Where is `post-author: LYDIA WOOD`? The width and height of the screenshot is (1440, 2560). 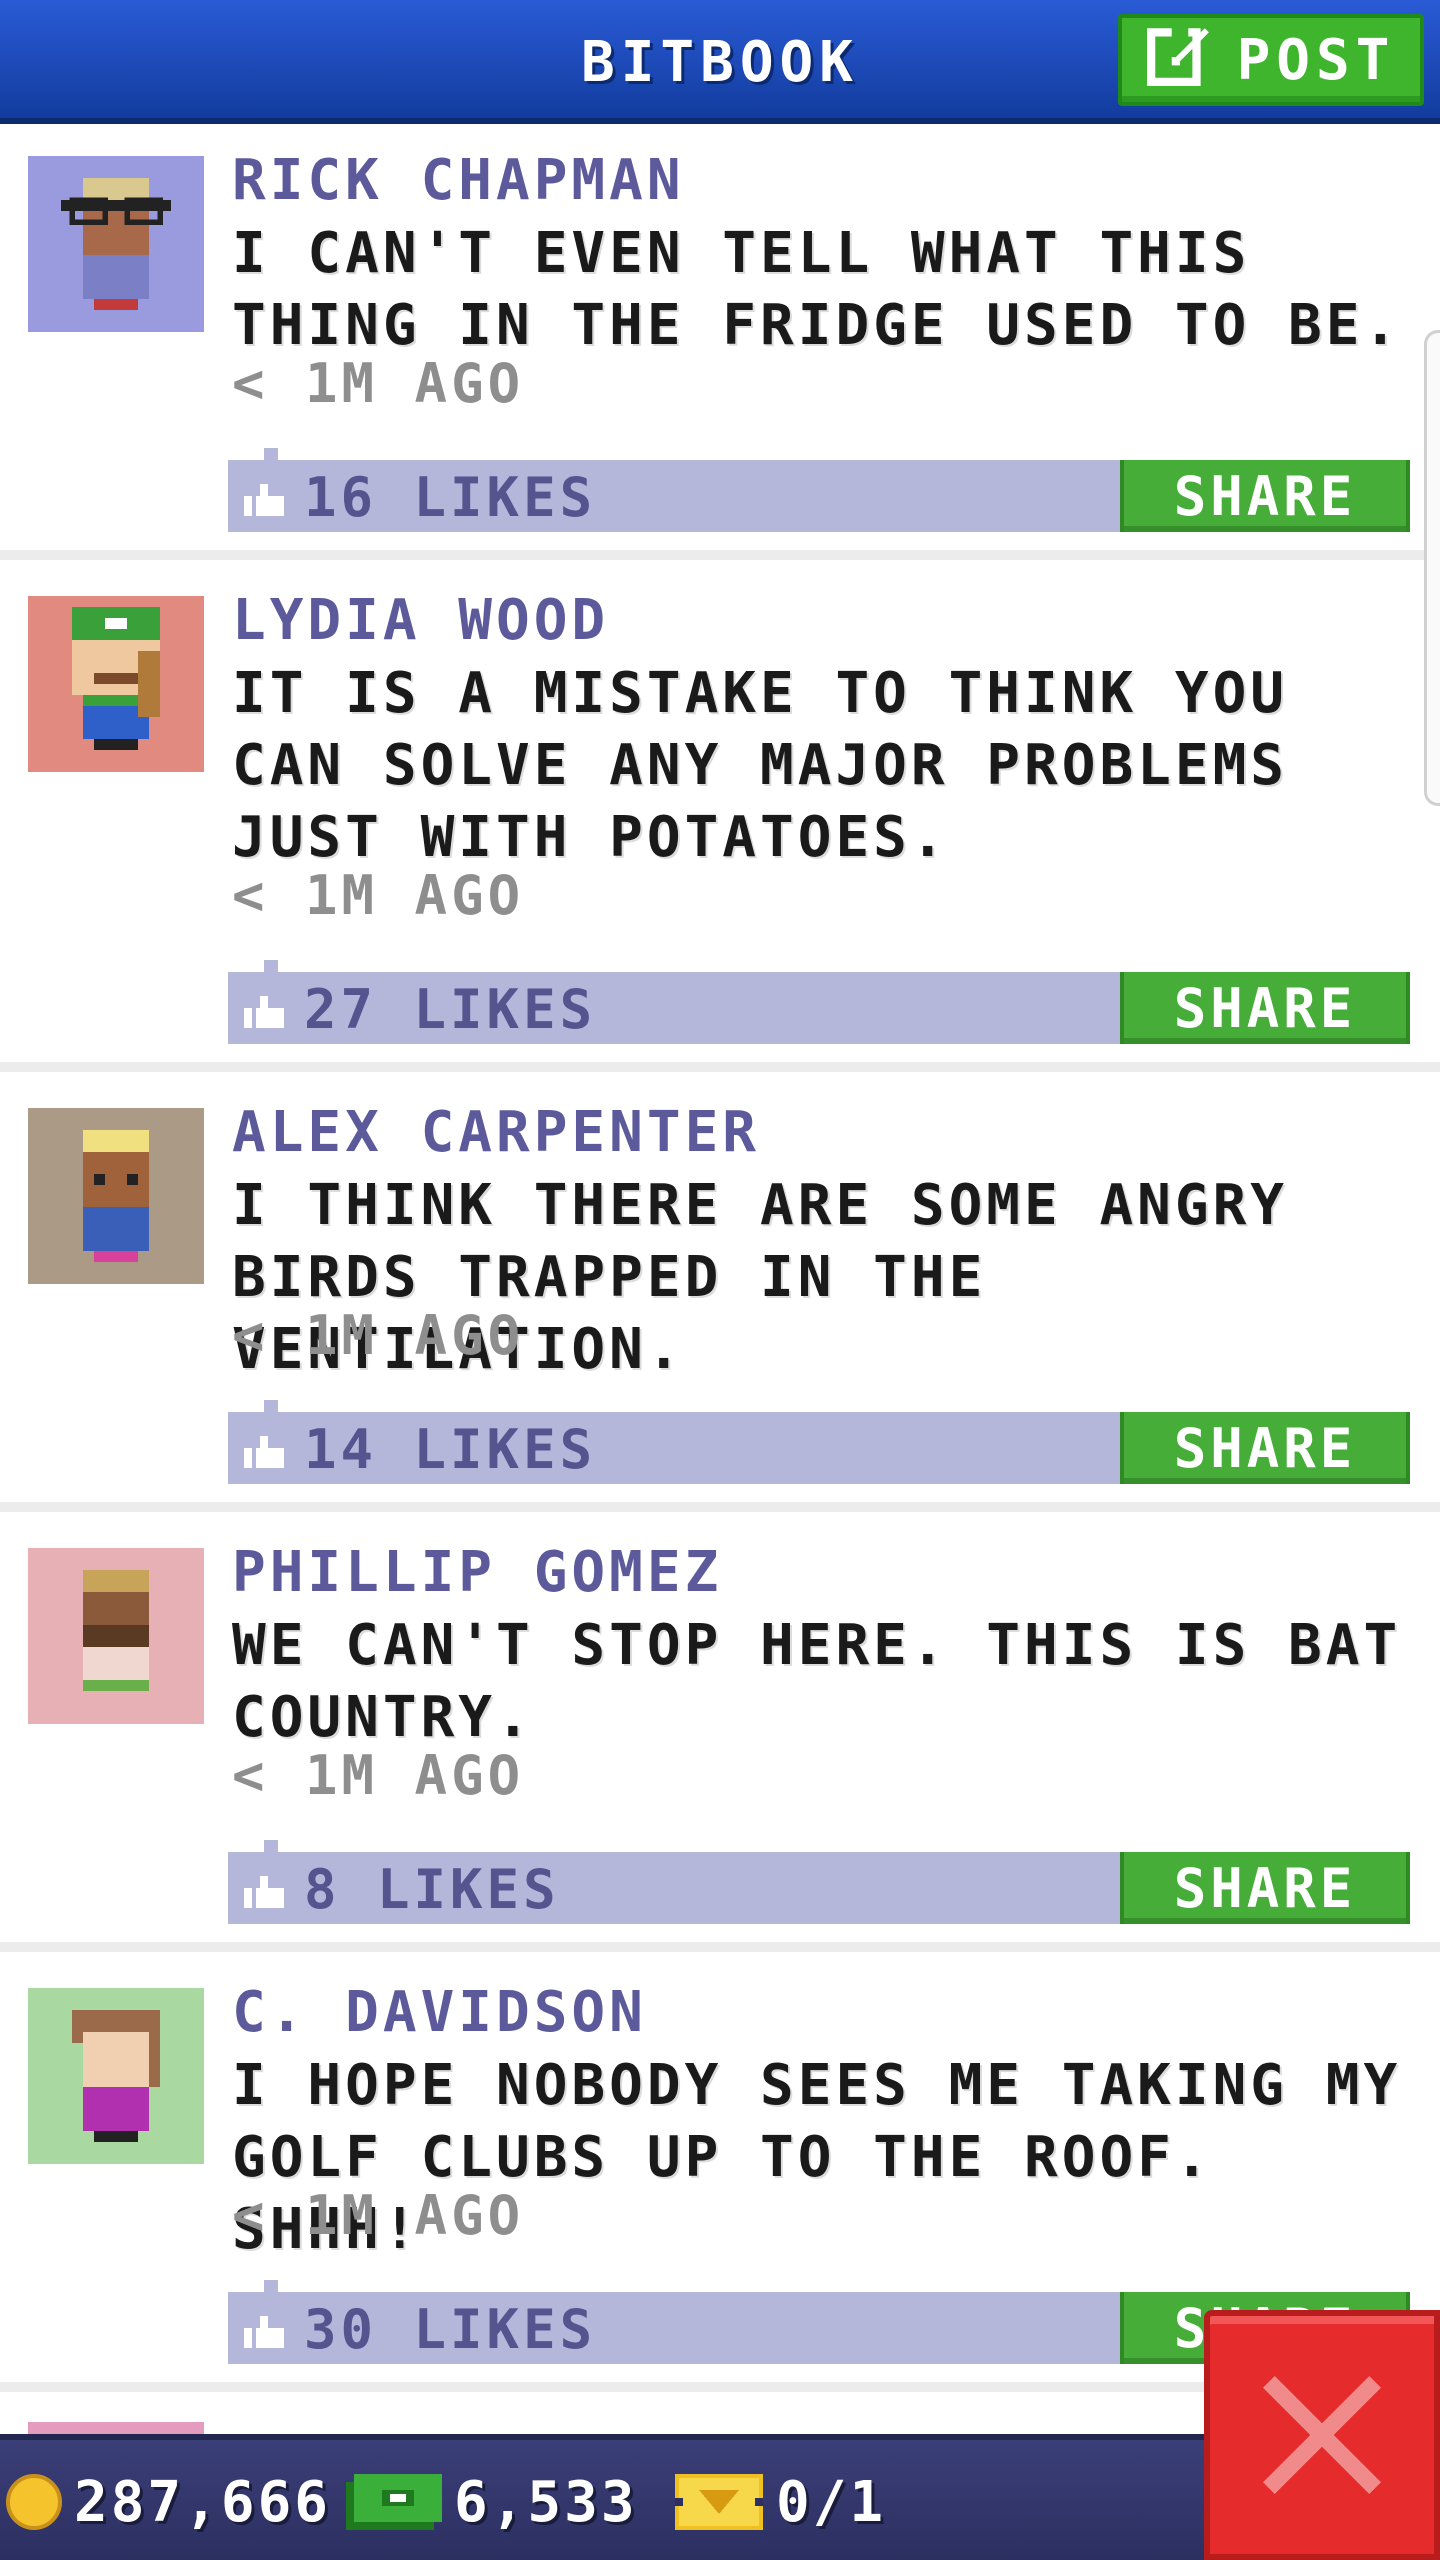 post-author: LYDIA WOOD is located at coordinates (420, 620).